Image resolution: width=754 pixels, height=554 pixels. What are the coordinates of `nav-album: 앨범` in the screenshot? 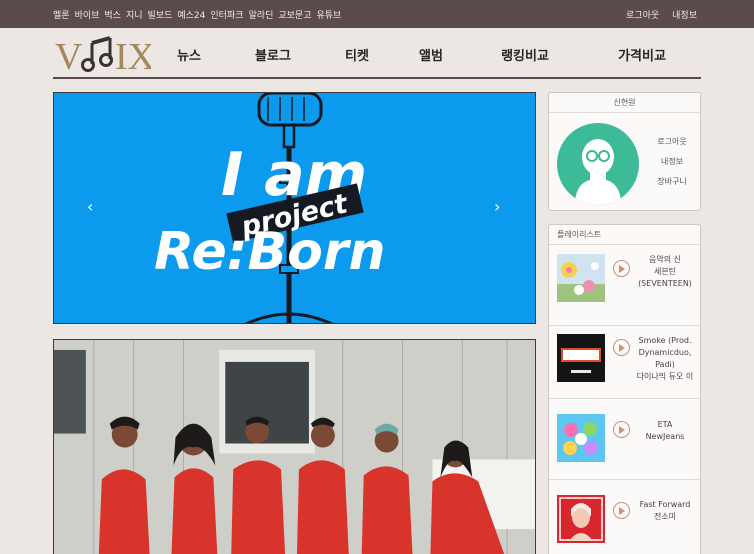 It's located at (431, 54).